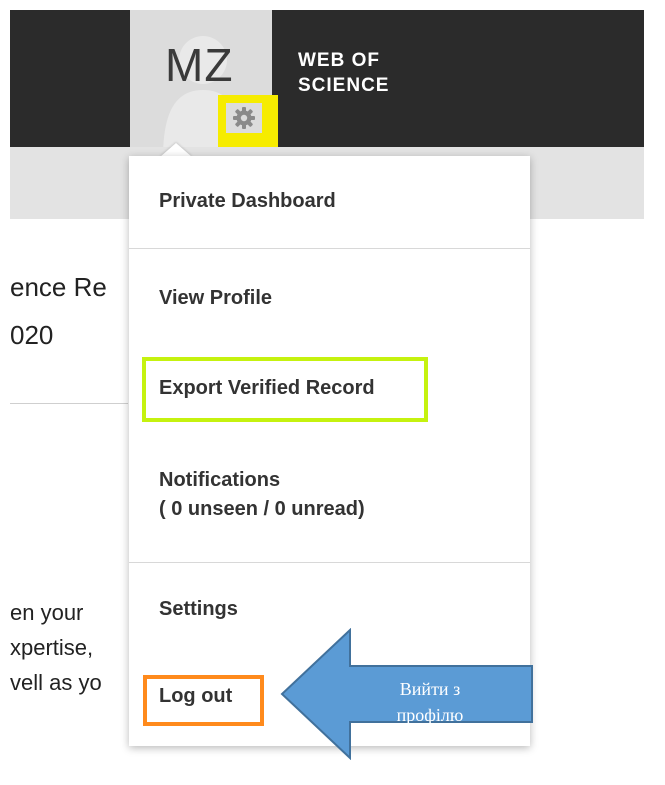 This screenshot has height=785, width=665. I want to click on body-text-line-1: en your, so click(47, 612).